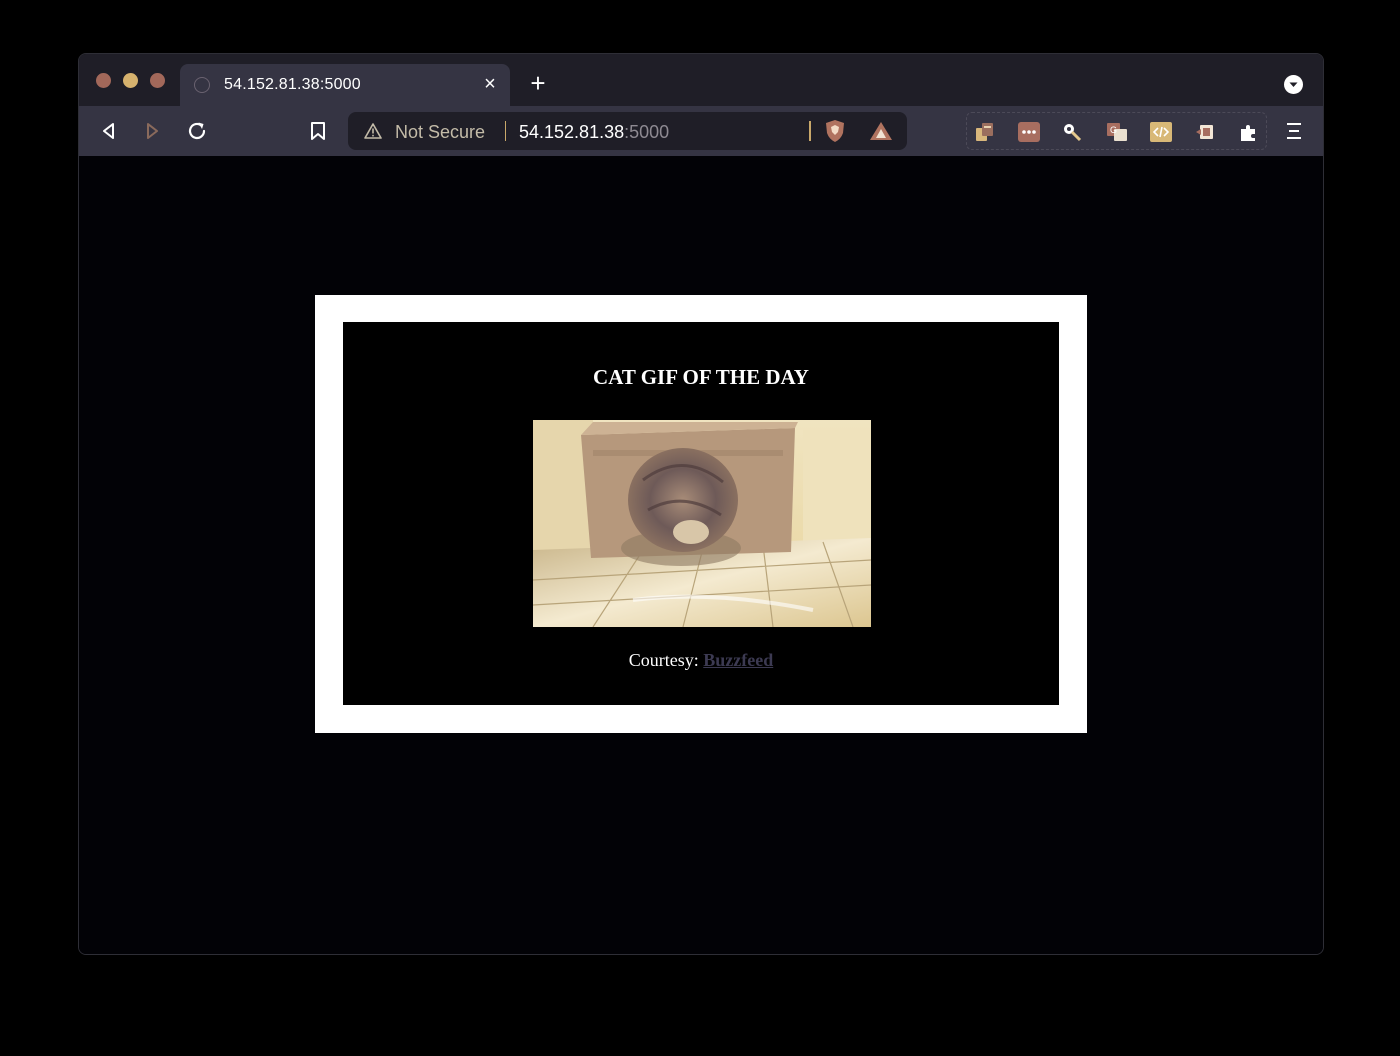  What do you see at coordinates (835, 131) in the screenshot?
I see `brave-shields-icon` at bounding box center [835, 131].